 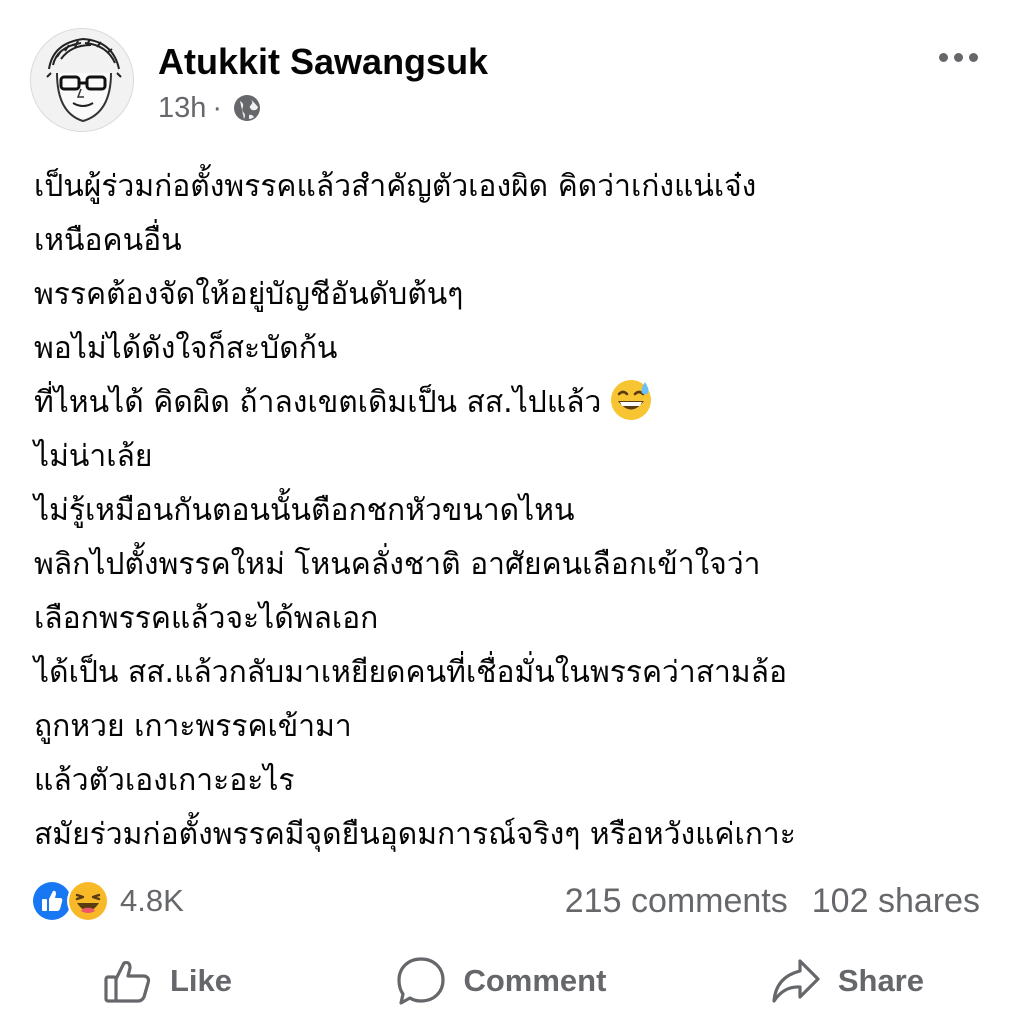 I want to click on more-options-button, so click(x=958, y=57).